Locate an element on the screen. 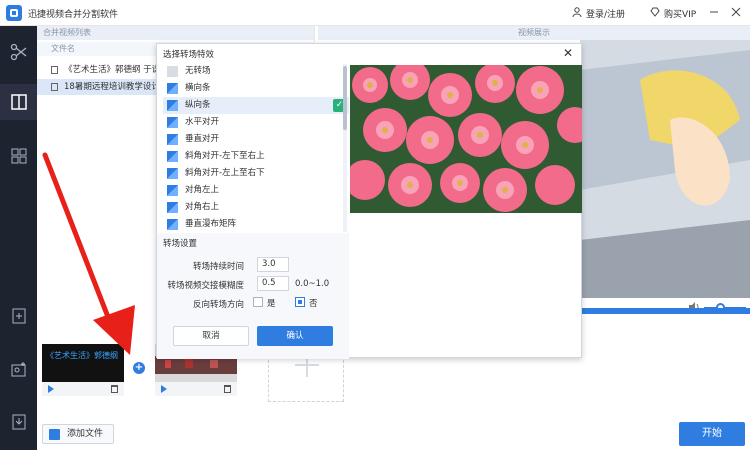 This screenshot has width=750, height=450. film-icon is located at coordinates (19, 102).